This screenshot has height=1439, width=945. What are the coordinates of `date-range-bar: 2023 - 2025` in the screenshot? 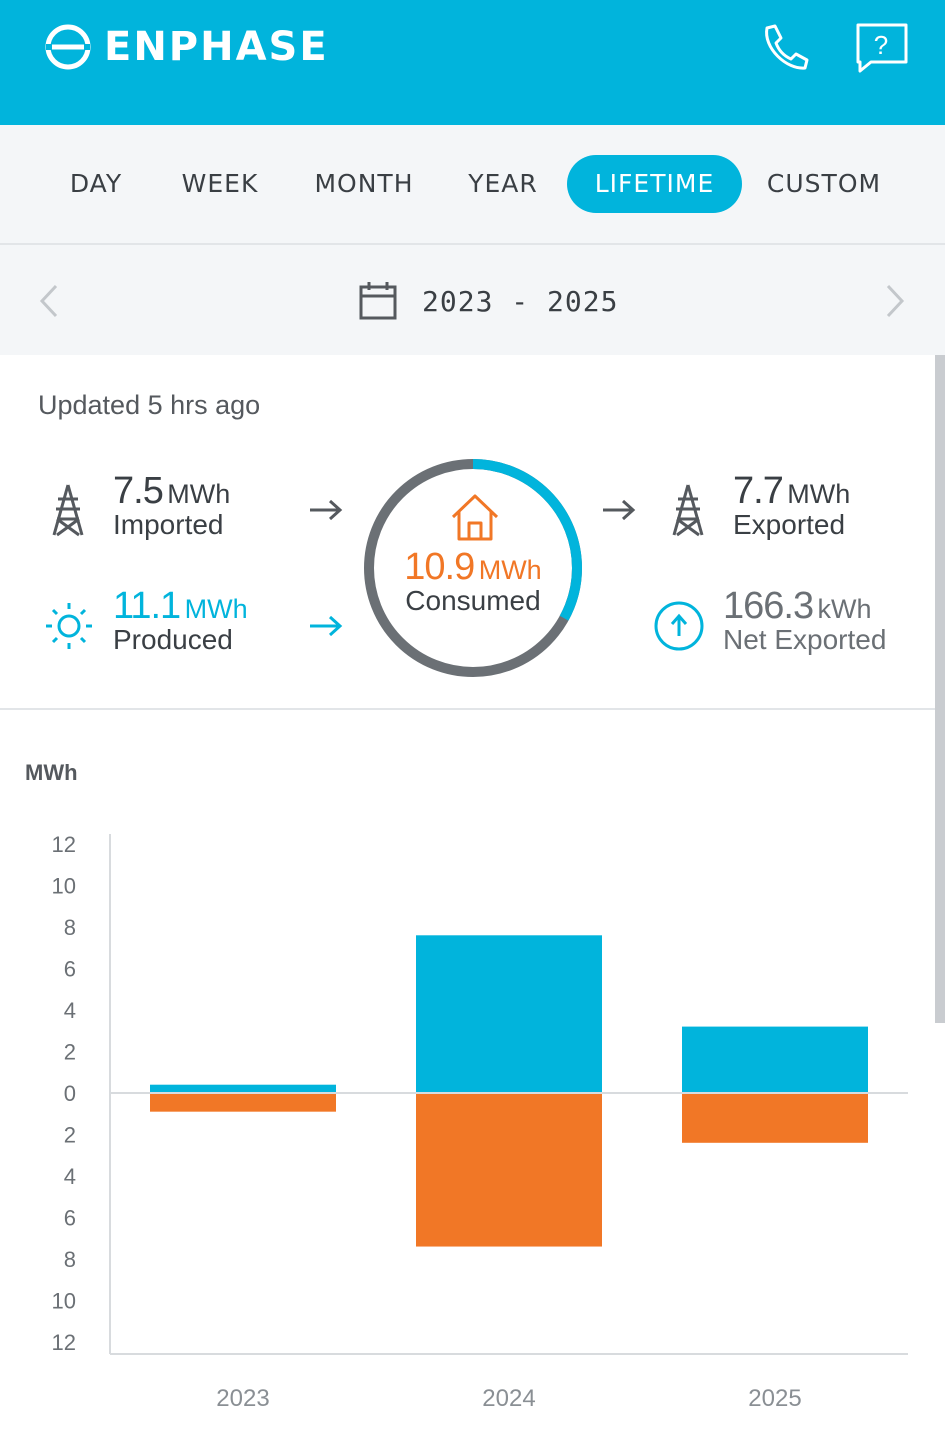 It's located at (472, 300).